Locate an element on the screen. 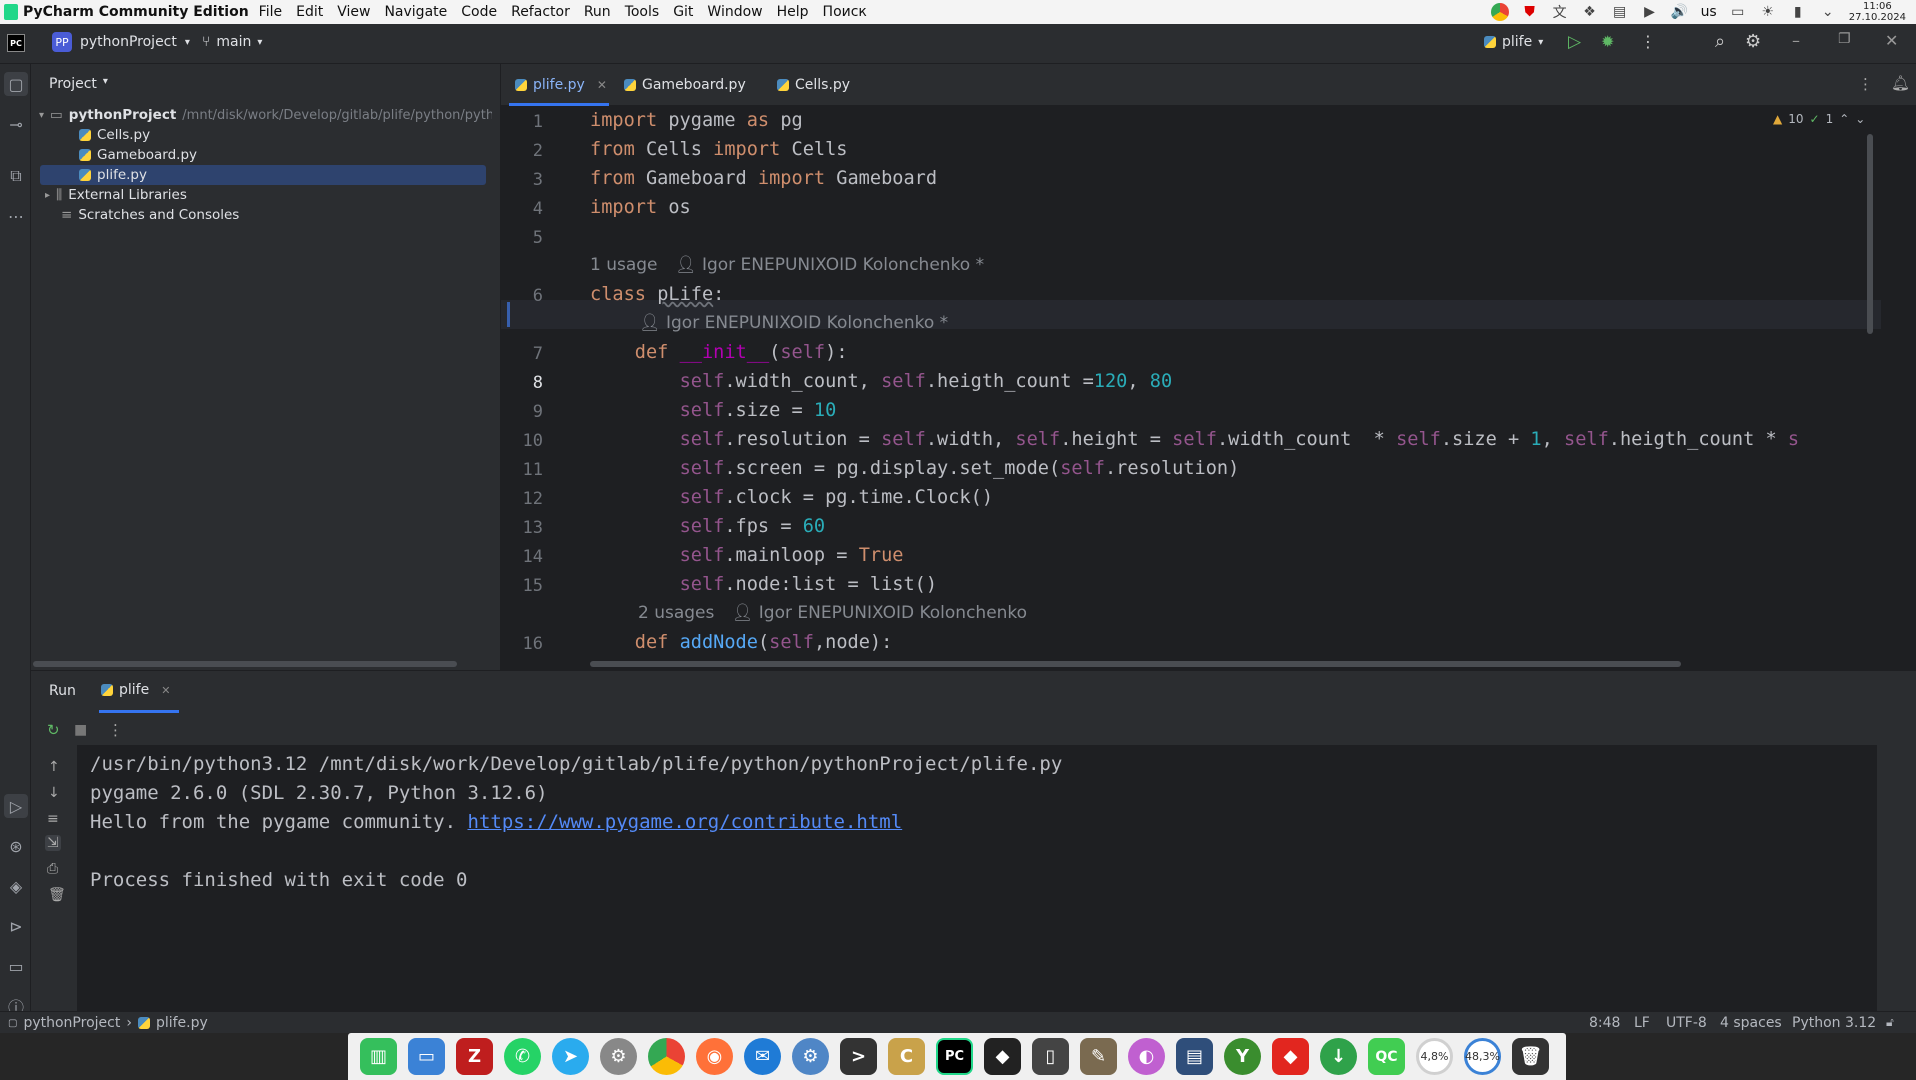 This screenshot has width=1916, height=1080. kdenlive-icon: ▤ is located at coordinates (1194, 1056).